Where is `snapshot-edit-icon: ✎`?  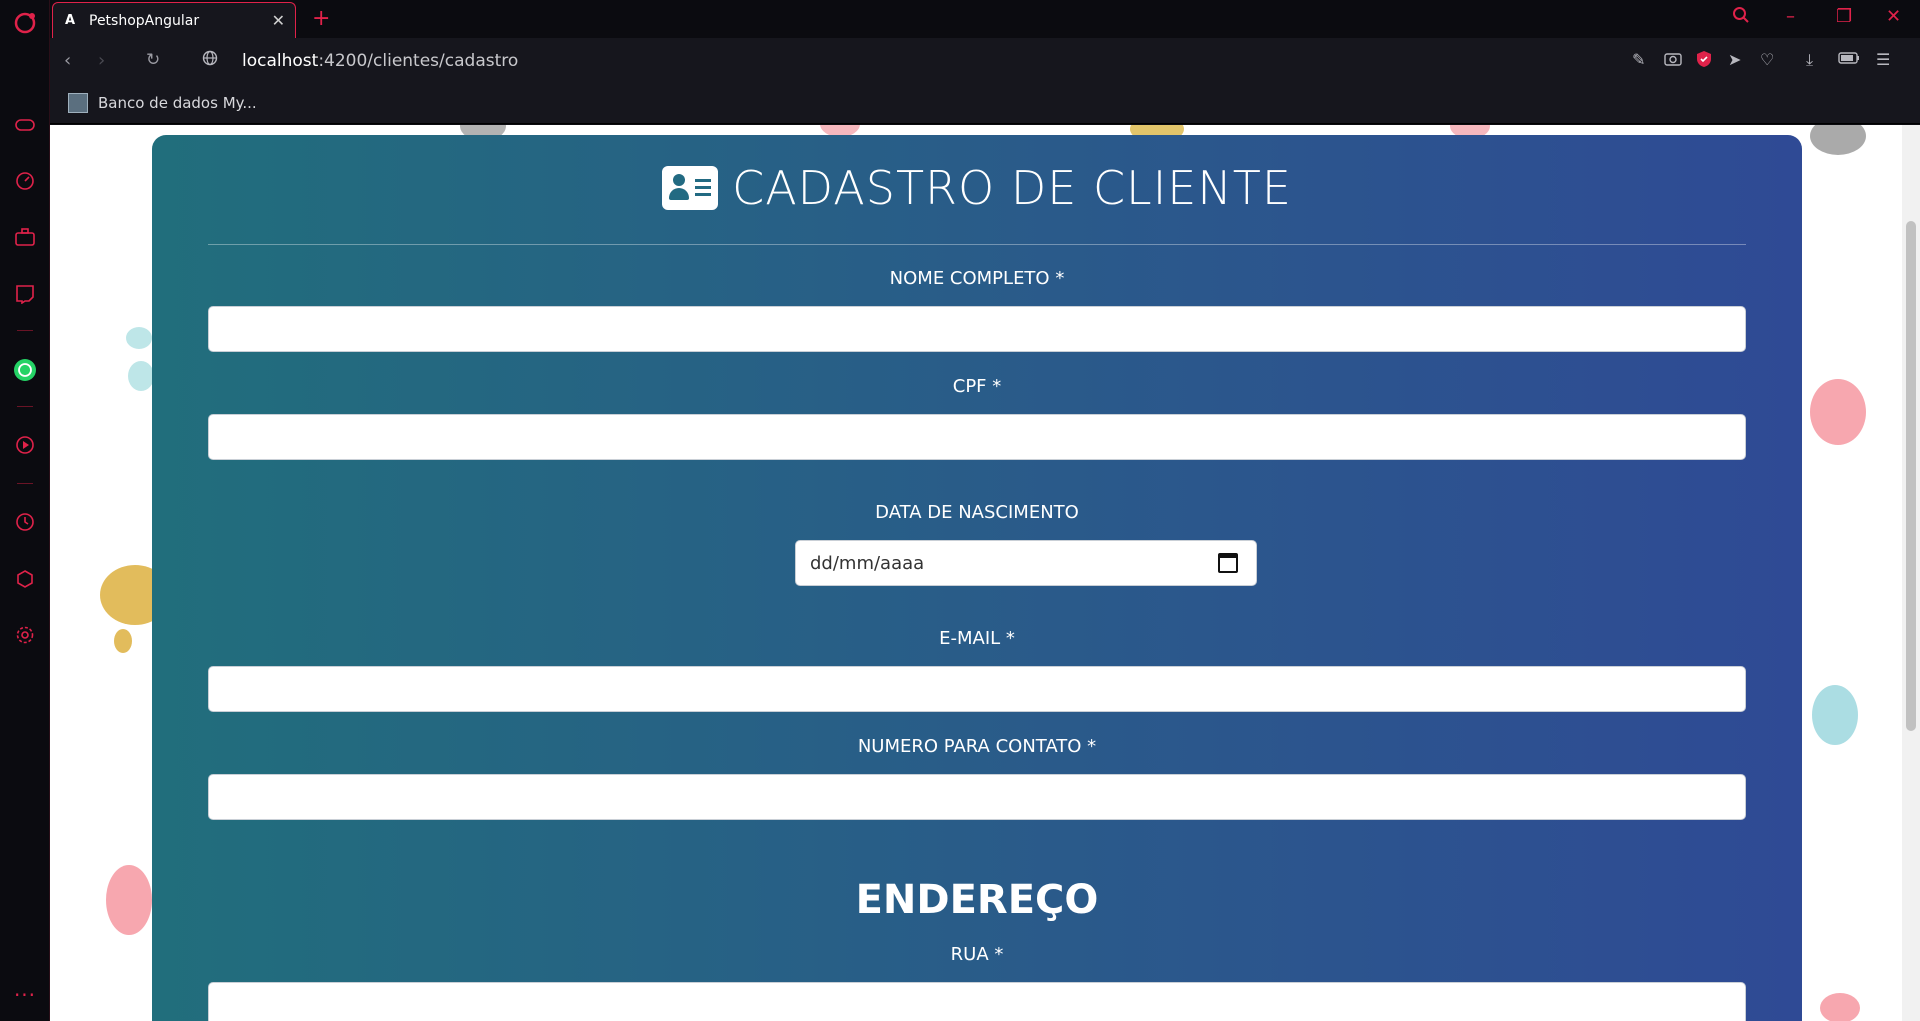
snapshot-edit-icon: ✎ is located at coordinates (1638, 59).